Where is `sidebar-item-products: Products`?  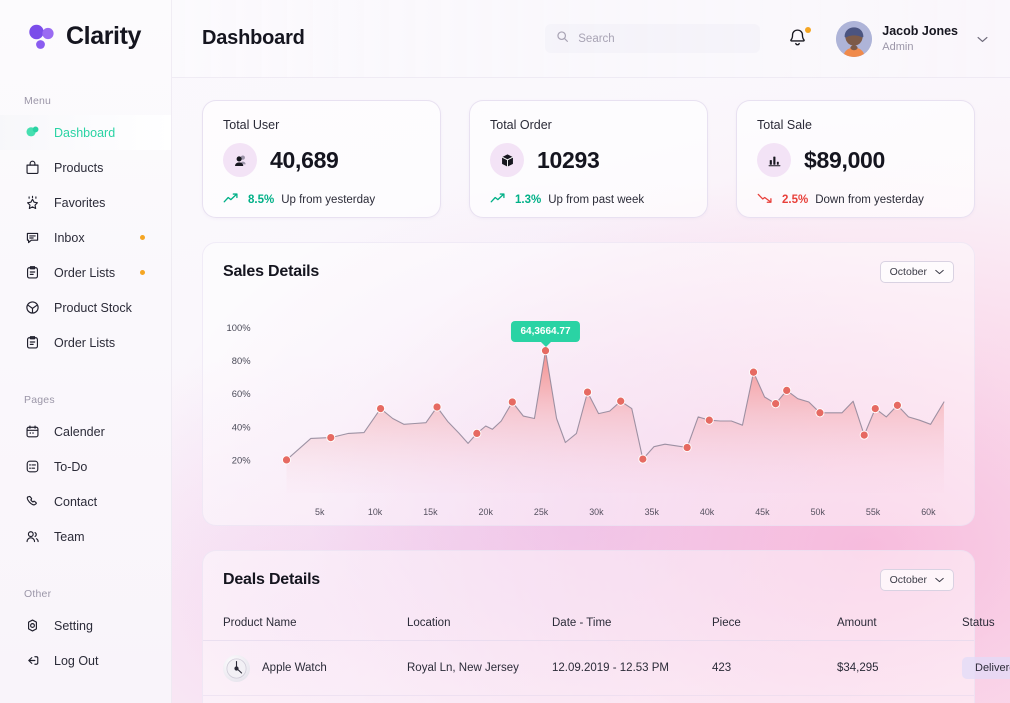
sidebar-item-products: Products is located at coordinates (85, 167).